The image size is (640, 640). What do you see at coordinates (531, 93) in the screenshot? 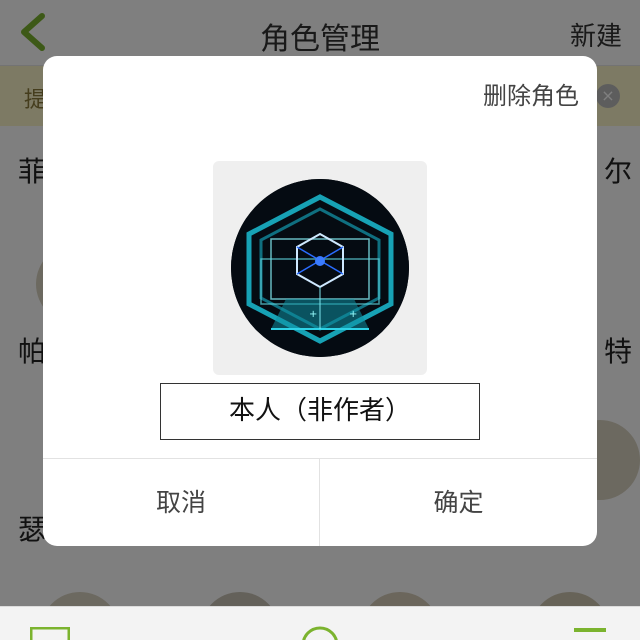
I see `delete-role-button: 删除角色` at bounding box center [531, 93].